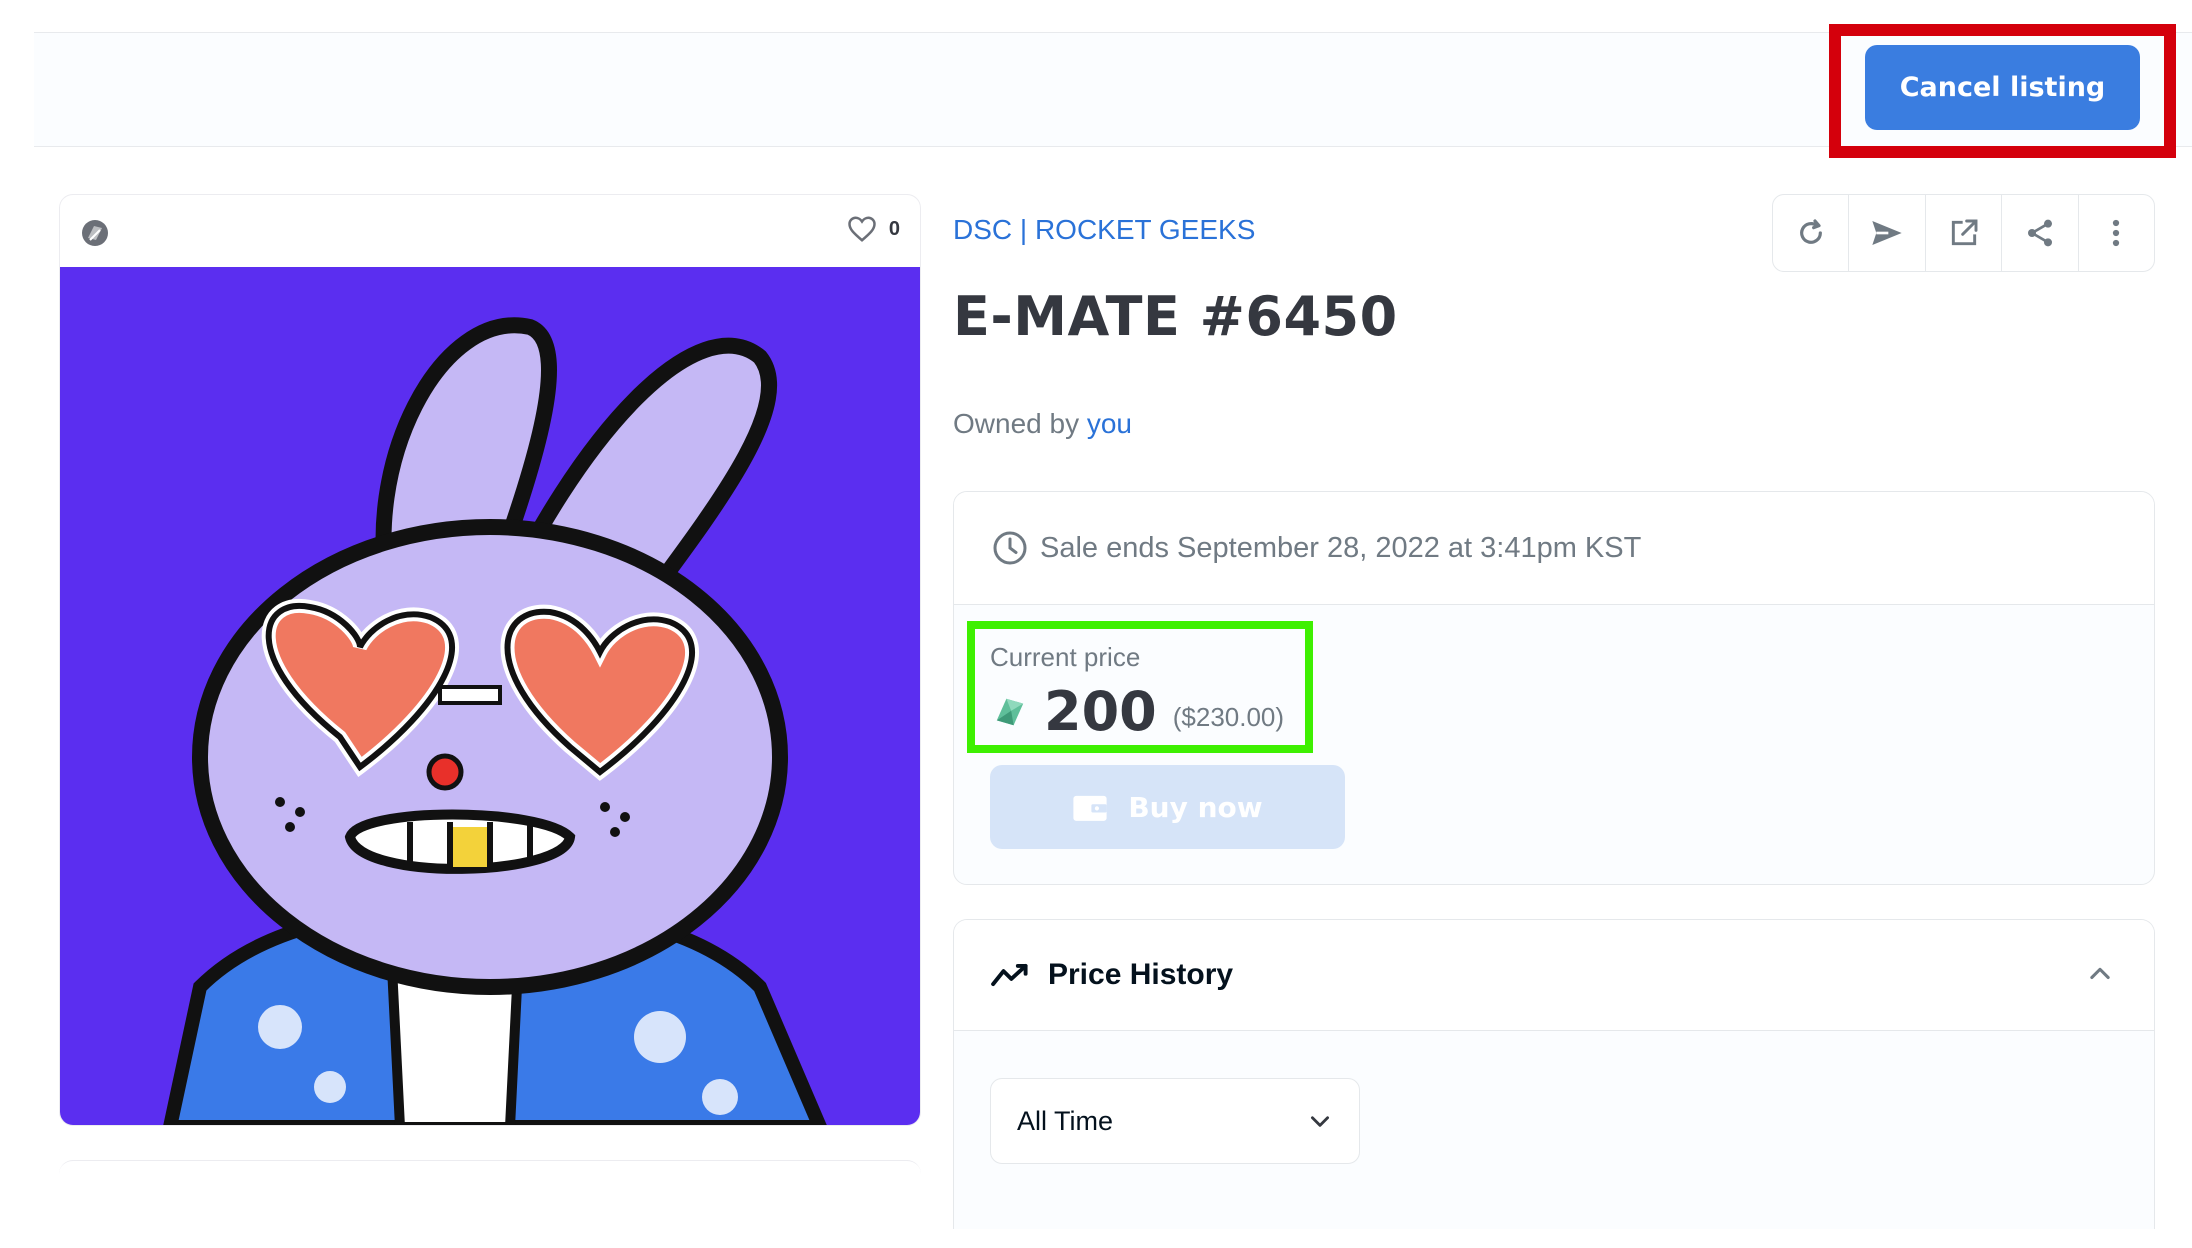  I want to click on token-logo-icon, so click(1010, 711).